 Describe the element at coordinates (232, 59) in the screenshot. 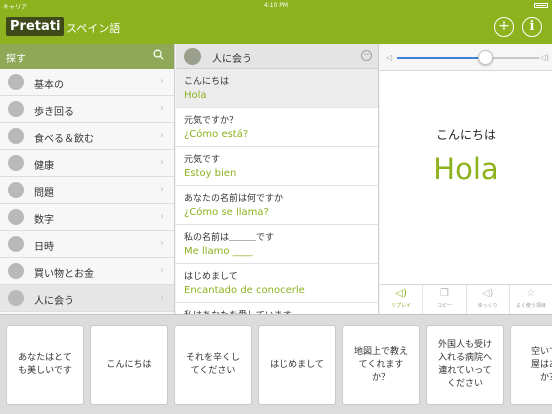

I see `phrase-list-title: 人に会う` at that location.